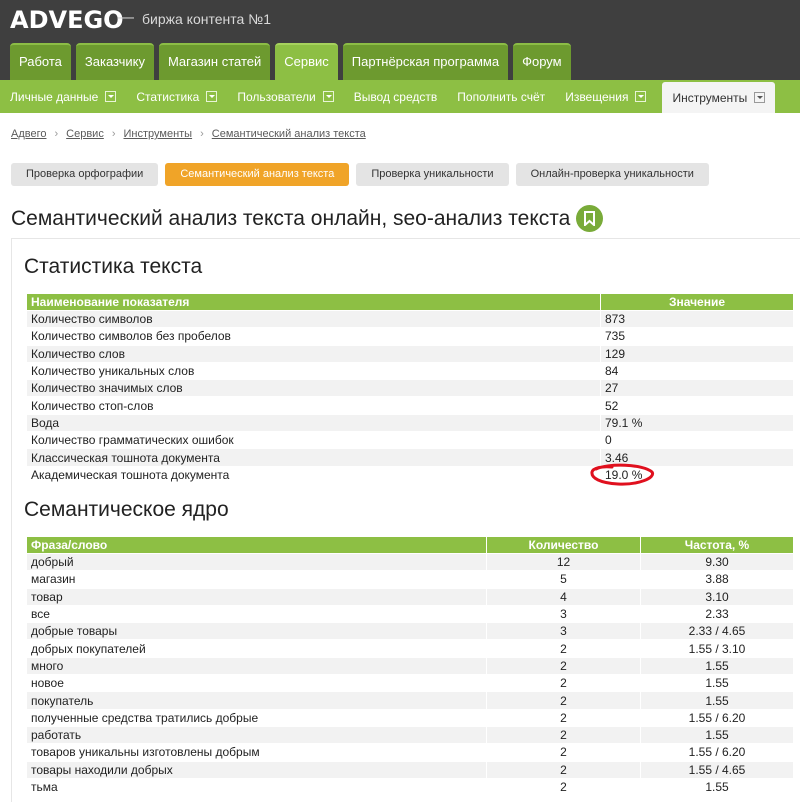 This screenshot has width=800, height=802. I want to click on core-row: добрых покупателей 2 1.55 / 3.10, so click(410, 648).